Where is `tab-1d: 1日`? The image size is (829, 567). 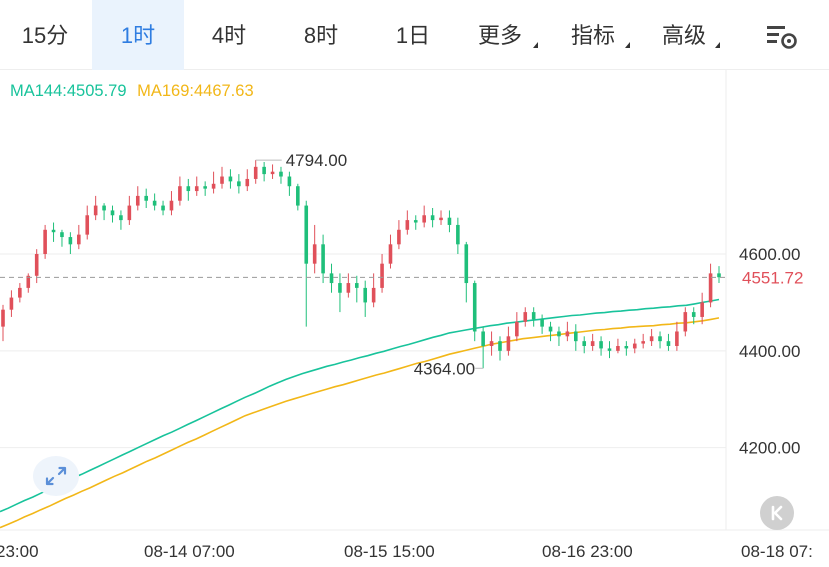 tab-1d: 1日 is located at coordinates (413, 35).